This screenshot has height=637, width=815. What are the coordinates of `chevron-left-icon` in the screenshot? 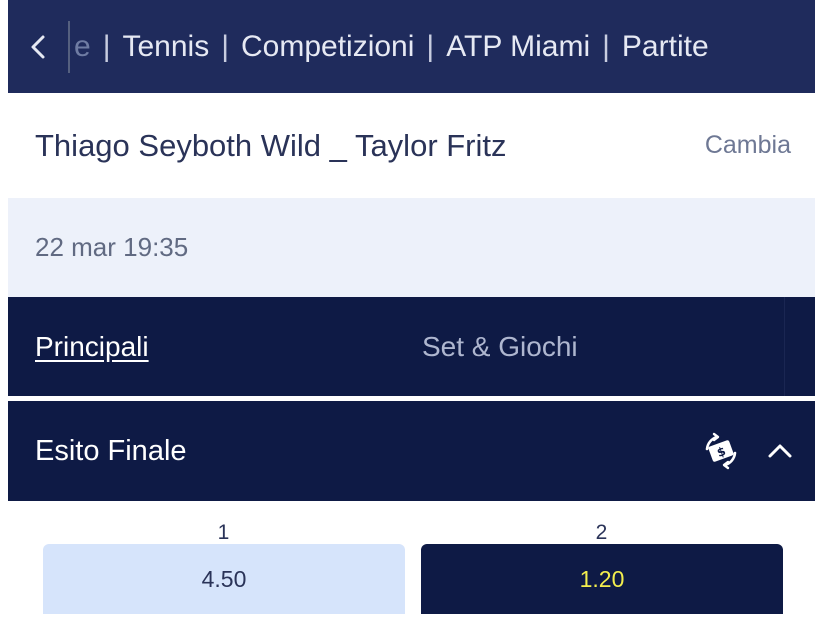 It's located at (38, 46).